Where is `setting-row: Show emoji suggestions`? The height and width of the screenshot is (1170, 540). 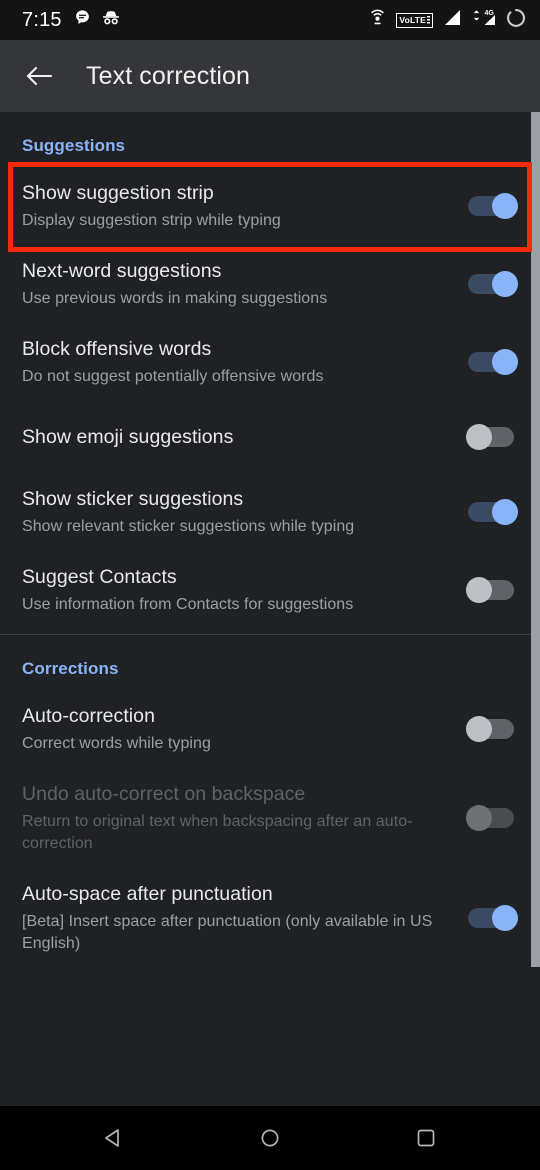 setting-row: Show emoji suggestions is located at coordinates (270, 438).